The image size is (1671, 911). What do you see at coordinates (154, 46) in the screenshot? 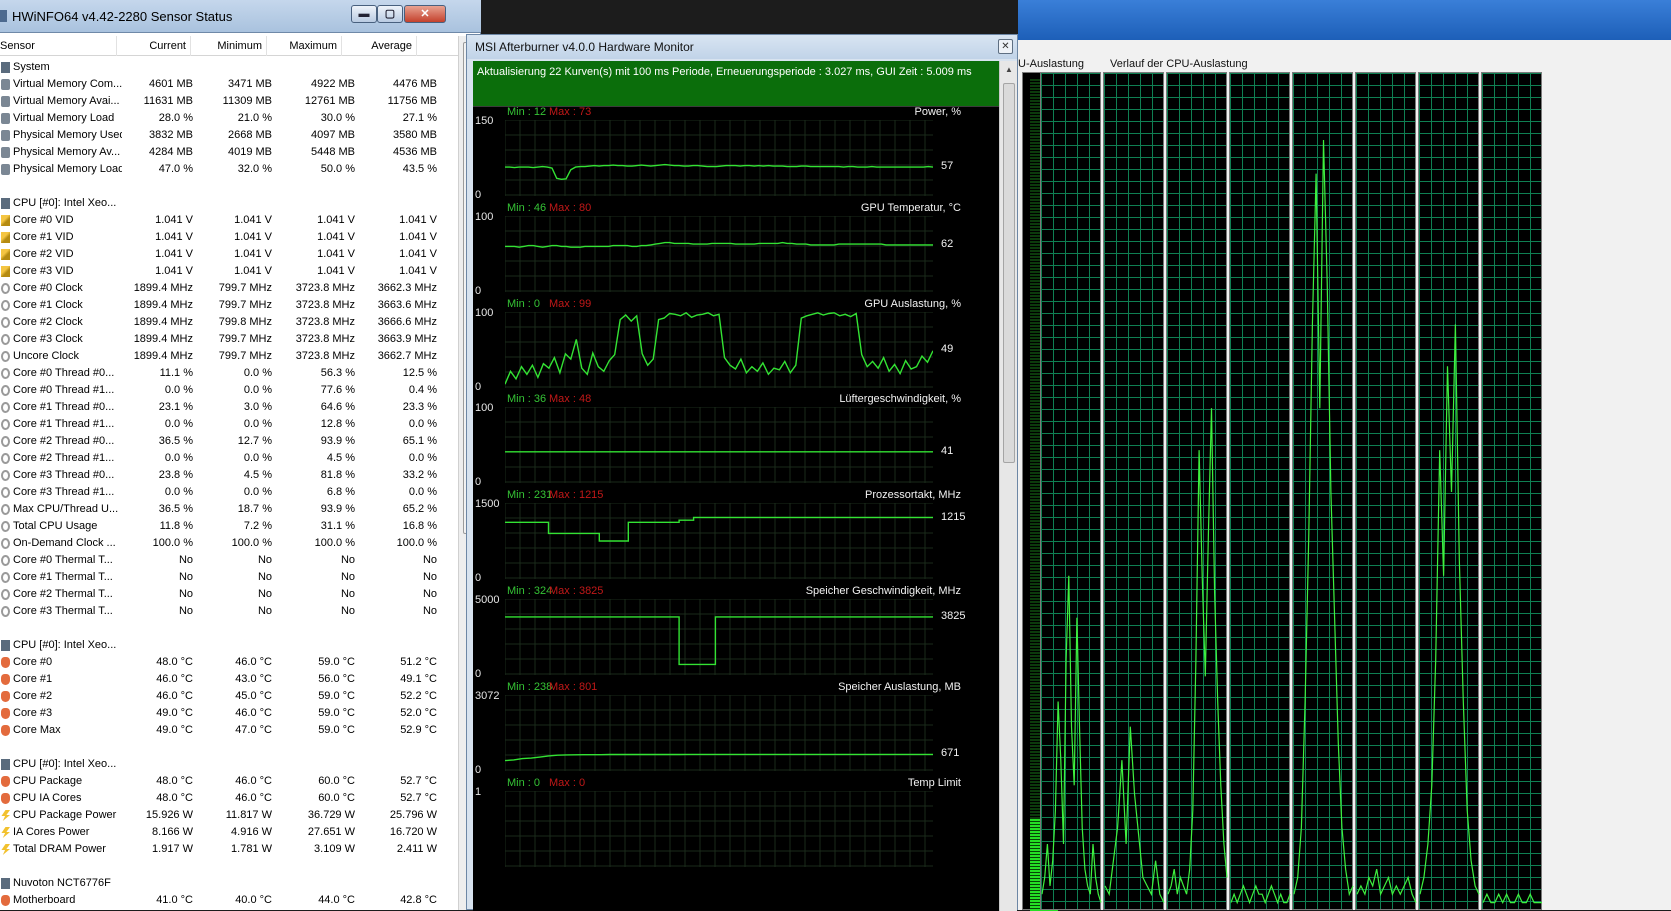
I see `column-header-current: Current` at bounding box center [154, 46].